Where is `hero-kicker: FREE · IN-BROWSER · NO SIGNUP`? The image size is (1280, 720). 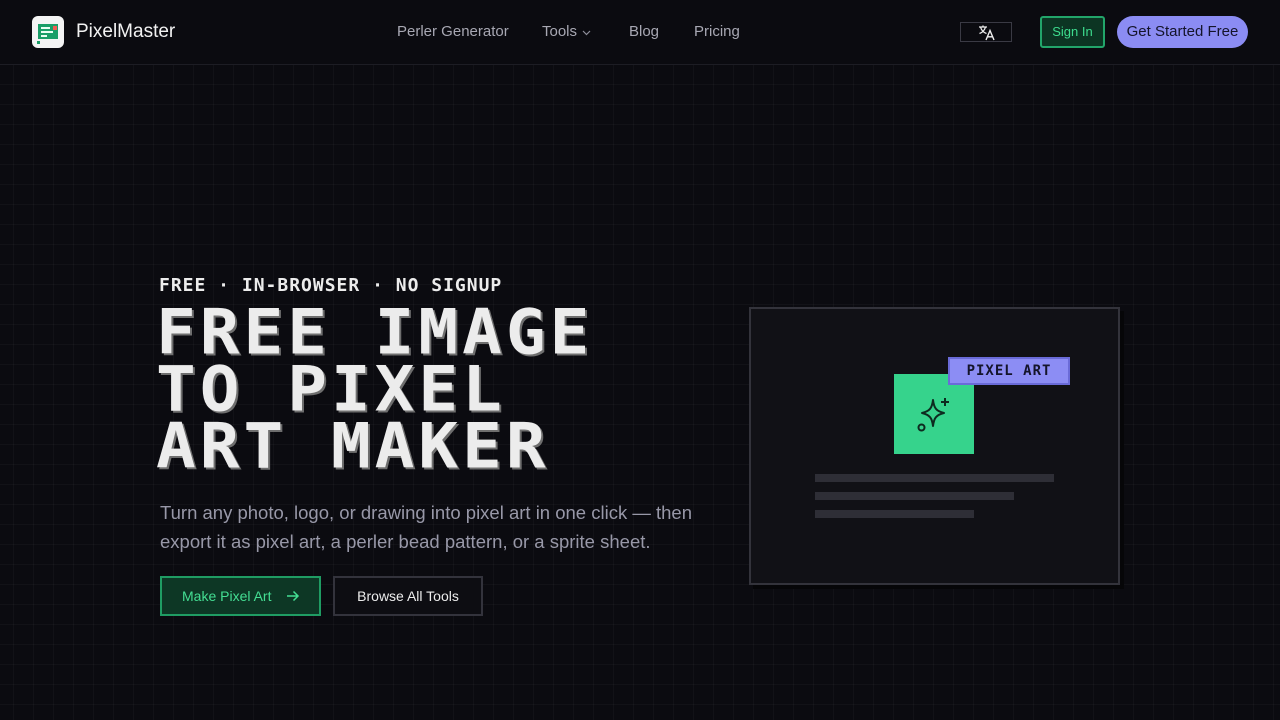
hero-kicker: FREE · IN-BROWSER · NO SIGNUP is located at coordinates (331, 285).